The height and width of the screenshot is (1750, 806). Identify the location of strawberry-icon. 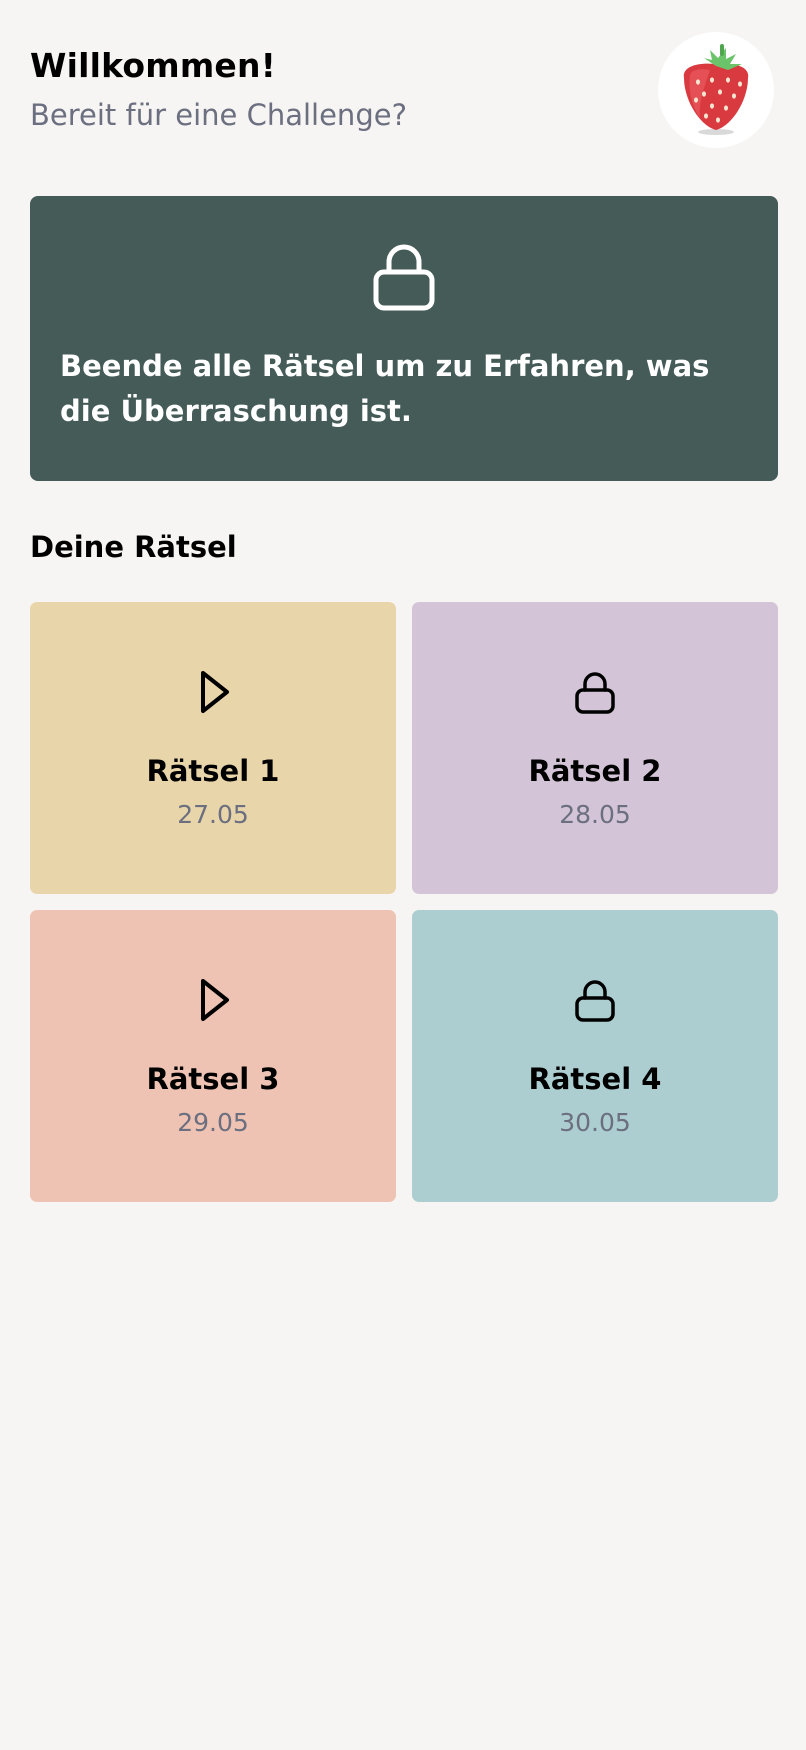
(716, 89).